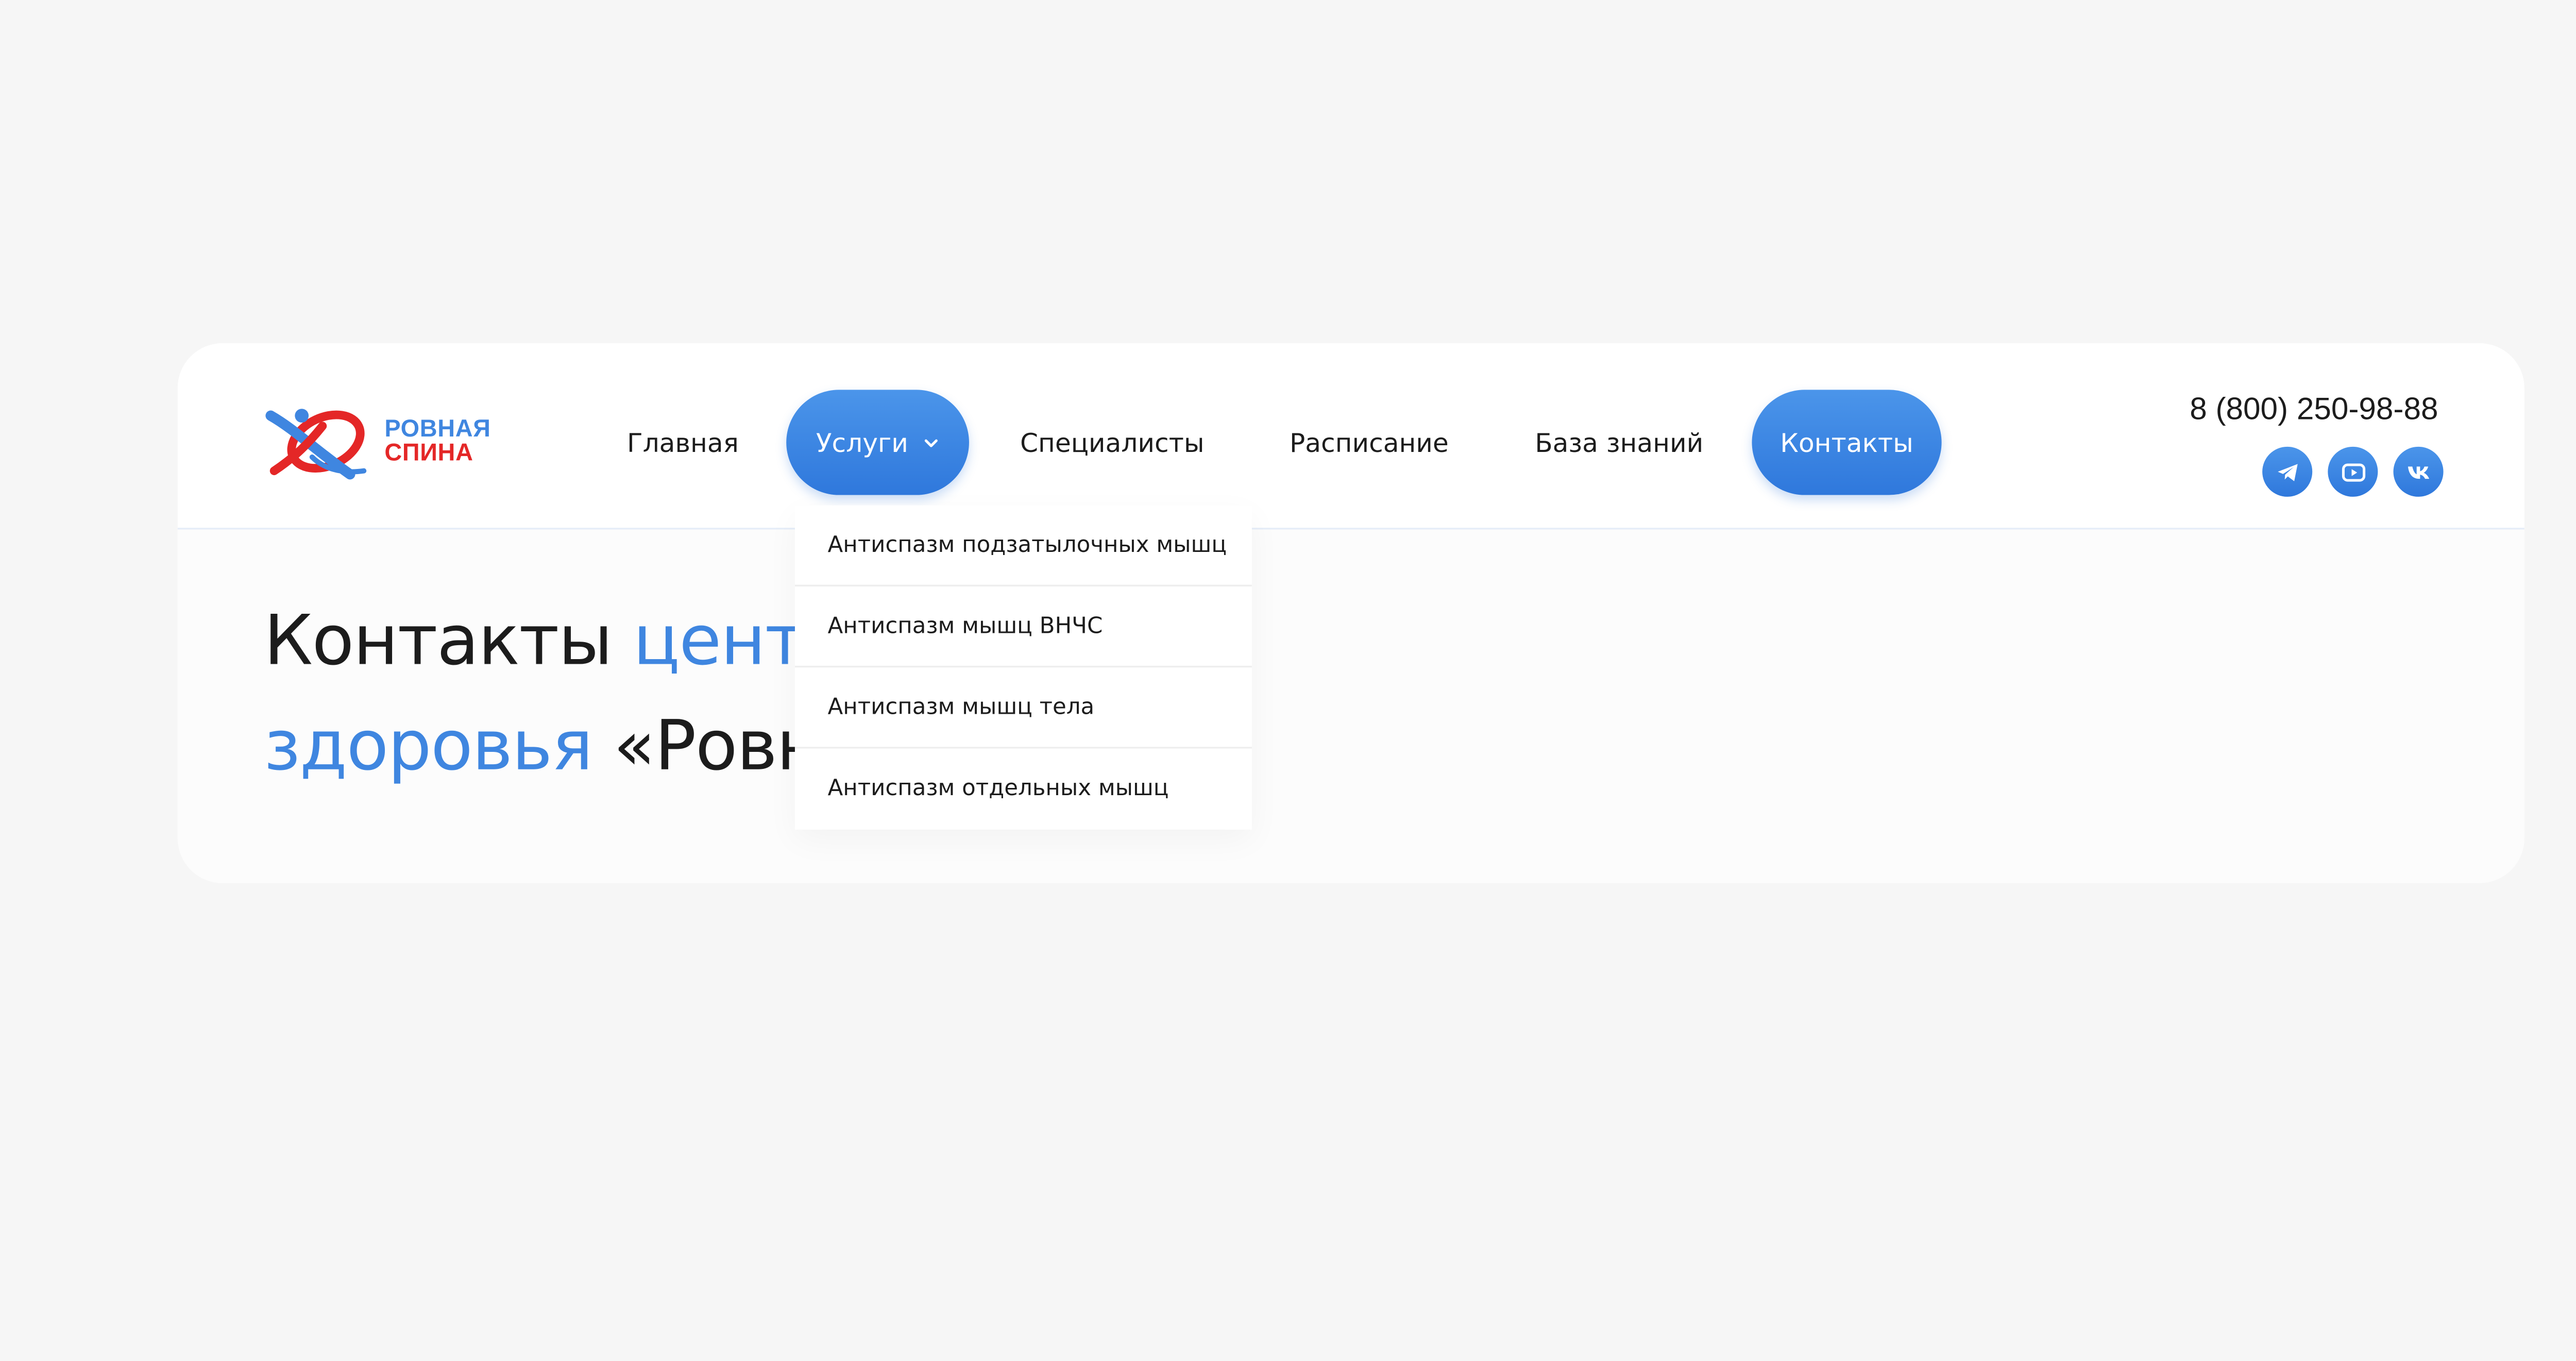  I want to click on nav-item-label: Контакты, so click(1846, 442).